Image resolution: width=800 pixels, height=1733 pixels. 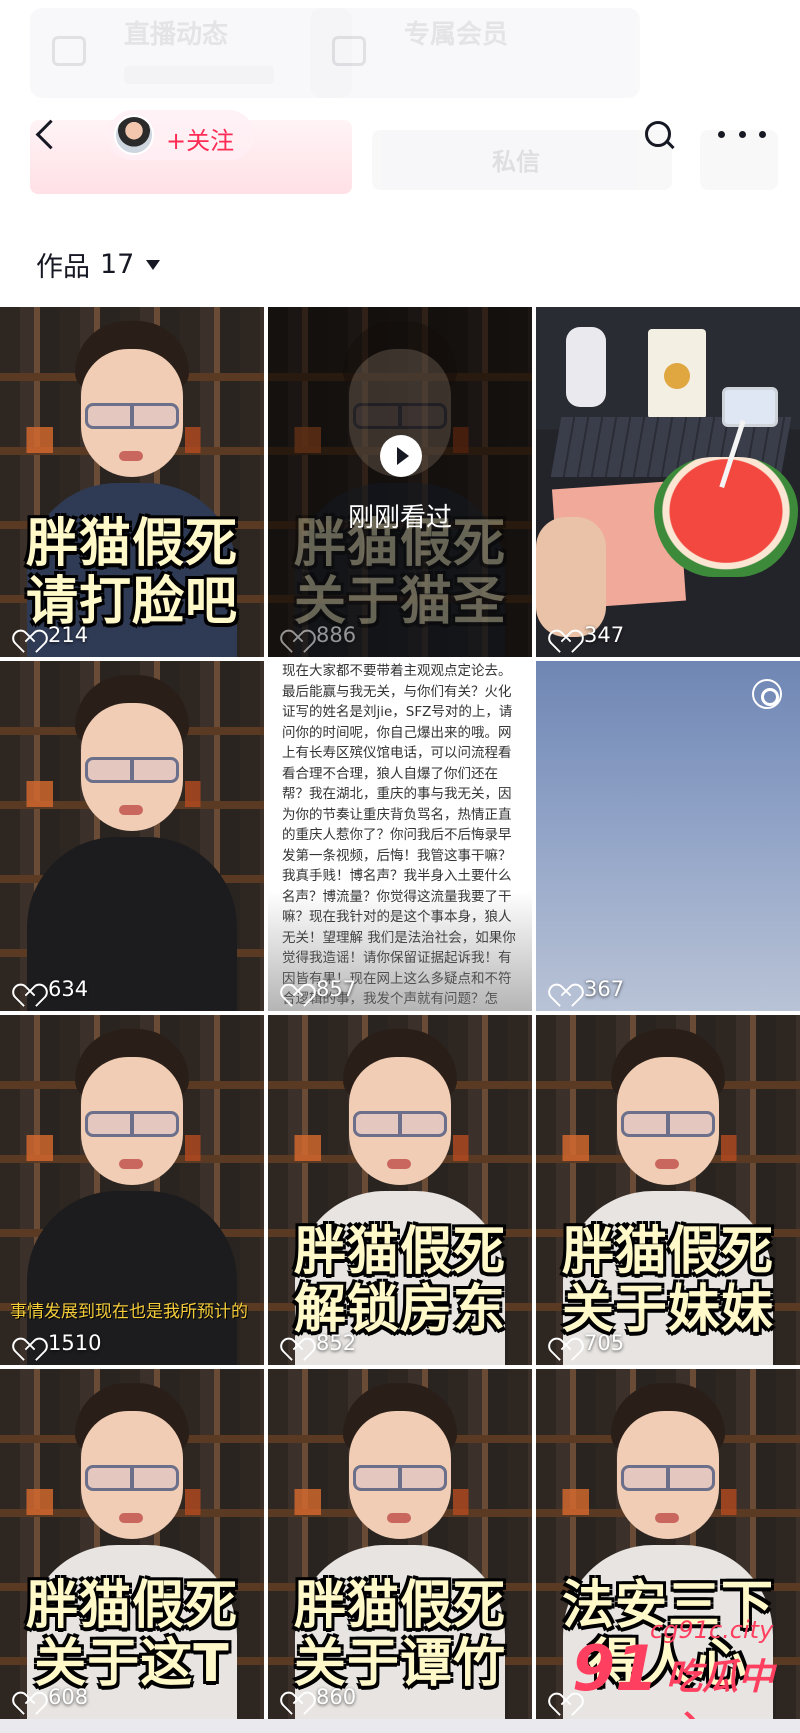 What do you see at coordinates (401, 456) in the screenshot?
I see `play-icon` at bounding box center [401, 456].